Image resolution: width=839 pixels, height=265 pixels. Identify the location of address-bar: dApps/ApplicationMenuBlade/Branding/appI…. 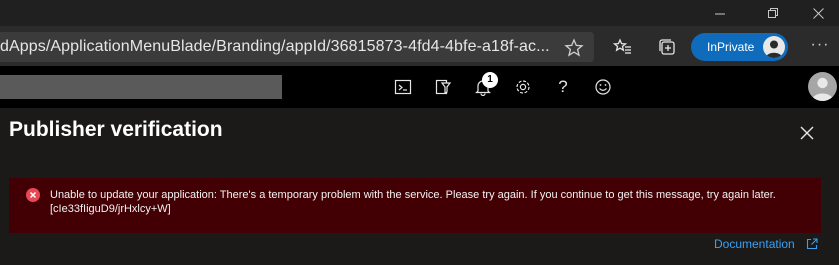
(297, 47).